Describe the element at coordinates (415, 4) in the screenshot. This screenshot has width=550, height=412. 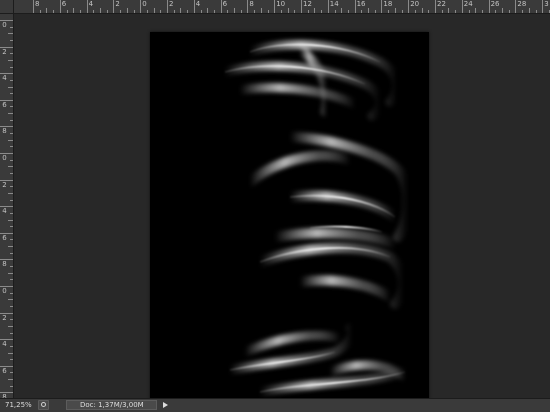
I see `ruler-label: 20` at that location.